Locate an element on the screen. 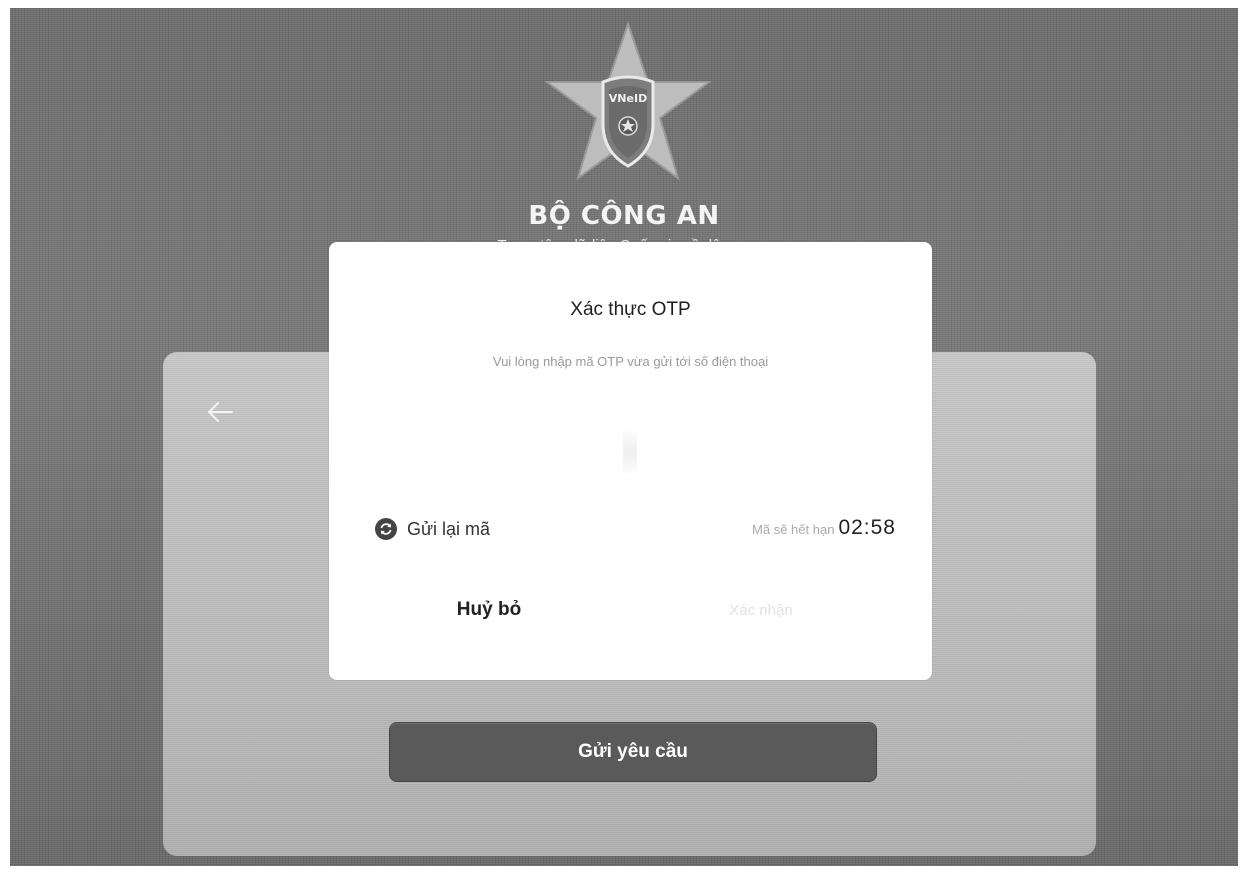 Image resolution: width=1246 pixels, height=873 pixels. otp-expiry: Mã sẽ hết hạn 02:58 is located at coordinates (824, 528).